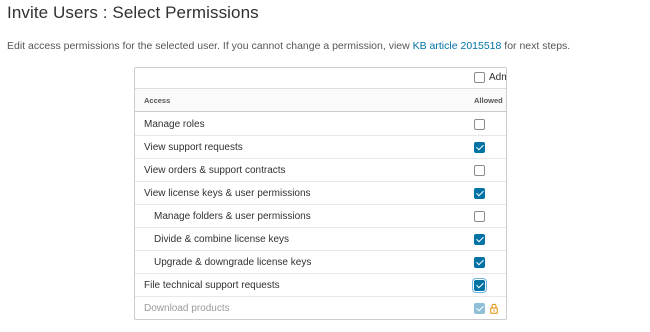 This screenshot has width=650, height=332. I want to click on table-row: File technical support requests, so click(320, 285).